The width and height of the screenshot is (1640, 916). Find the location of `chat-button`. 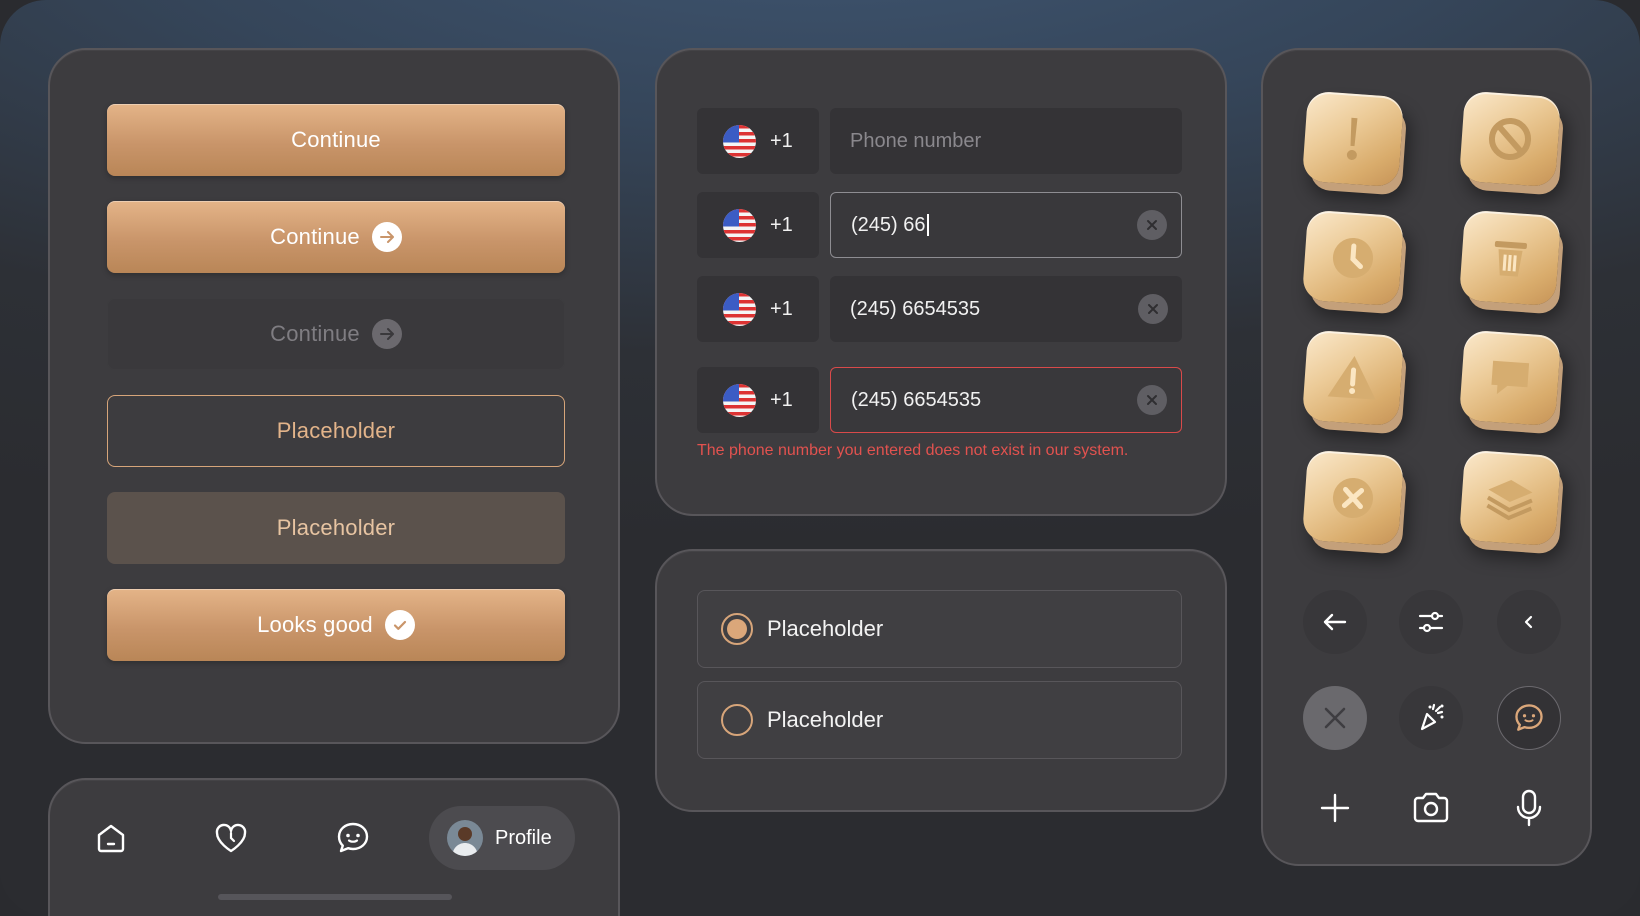

chat-button is located at coordinates (1529, 718).